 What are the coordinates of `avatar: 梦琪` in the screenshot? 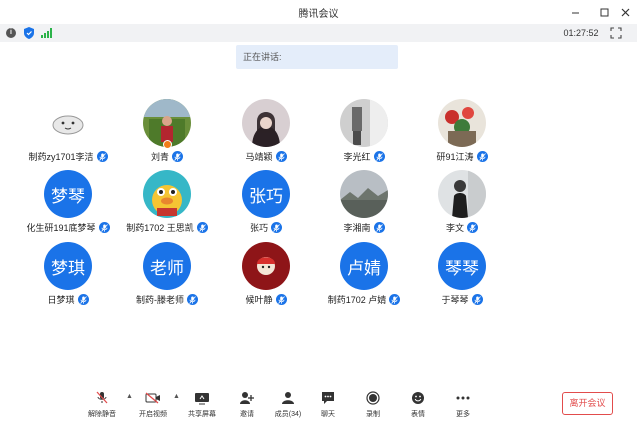 It's located at (68, 266).